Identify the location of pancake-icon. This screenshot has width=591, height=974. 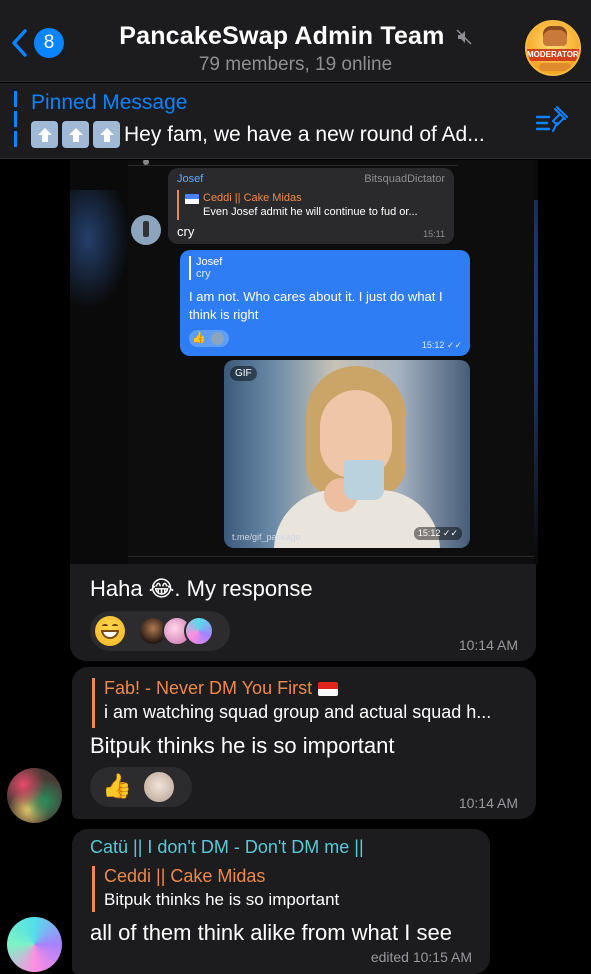
(555, 38).